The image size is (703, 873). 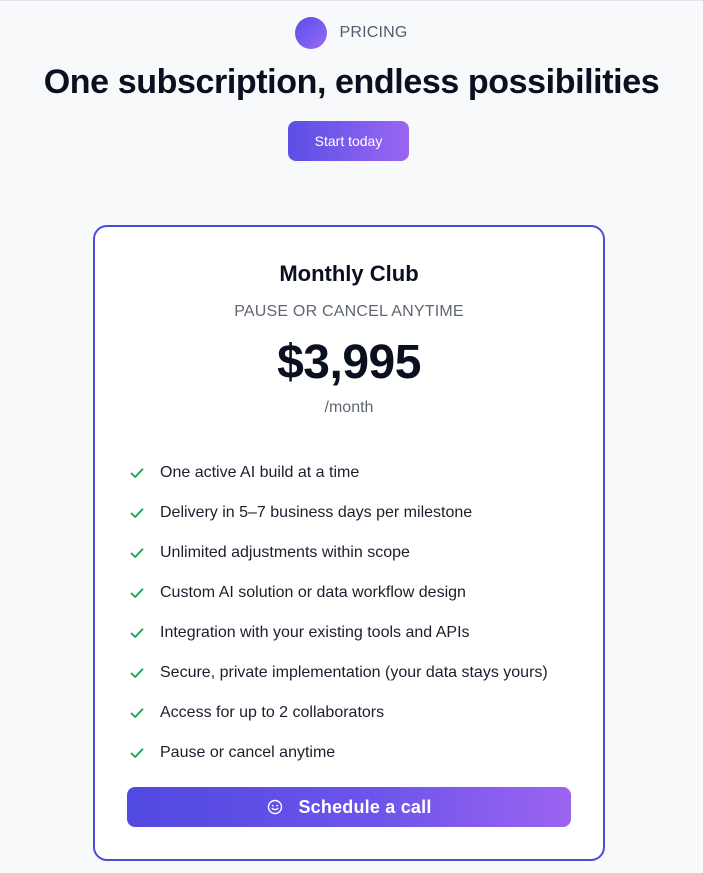 I want to click on feature-item: Unlimited adjustments within scope, so click(x=338, y=553).